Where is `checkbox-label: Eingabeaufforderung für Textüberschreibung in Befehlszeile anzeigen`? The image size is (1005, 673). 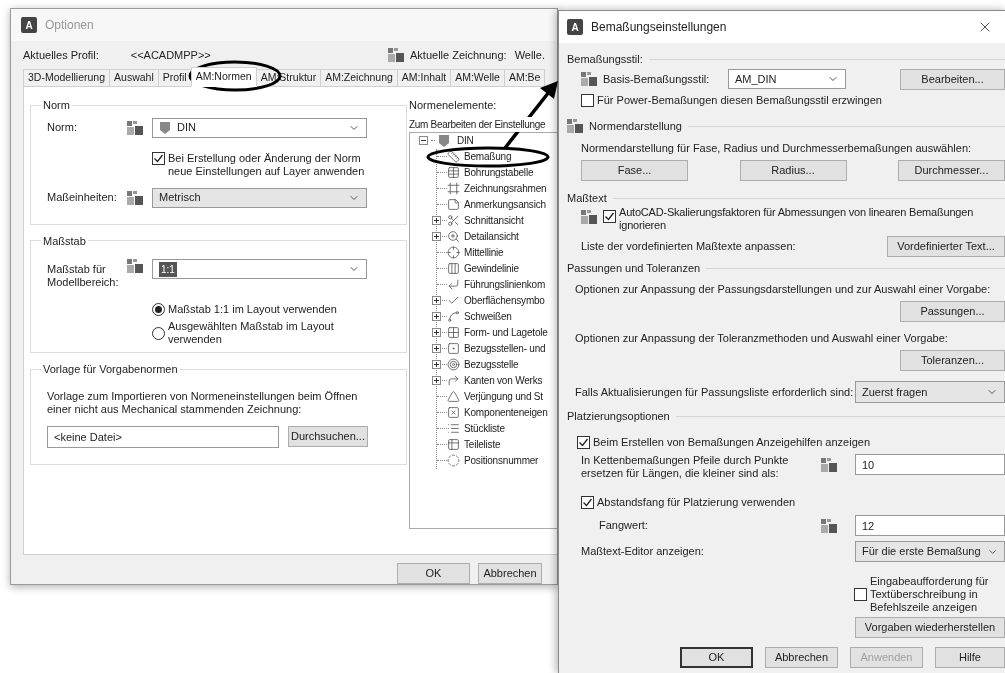 checkbox-label: Eingabeaufforderung für Textüberschreibung in Befehlszeile anzeigen is located at coordinates (930, 594).